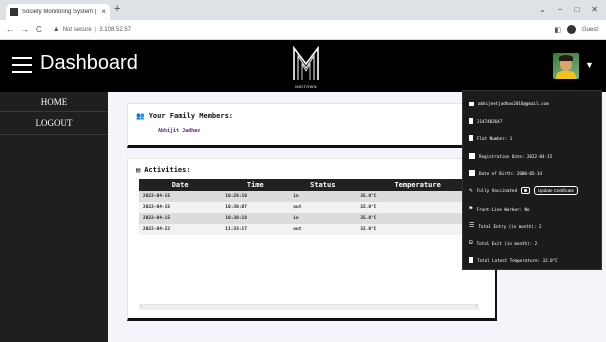 This screenshot has width=606, height=342. Describe the element at coordinates (471, 103) in the screenshot. I see `envelope-icon` at that location.